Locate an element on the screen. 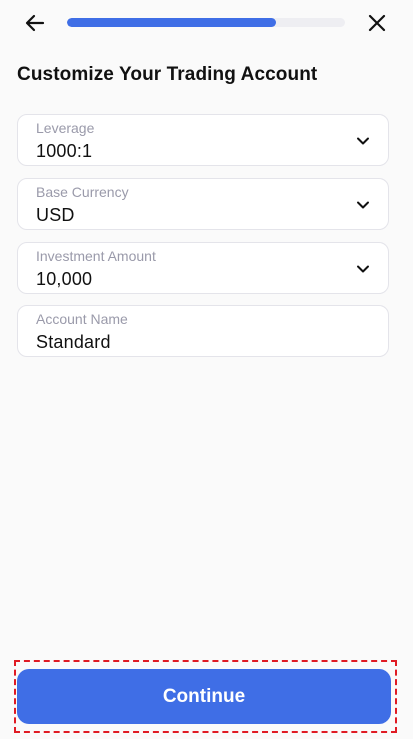 The image size is (413, 739). progress-bar-fill is located at coordinates (171, 22).